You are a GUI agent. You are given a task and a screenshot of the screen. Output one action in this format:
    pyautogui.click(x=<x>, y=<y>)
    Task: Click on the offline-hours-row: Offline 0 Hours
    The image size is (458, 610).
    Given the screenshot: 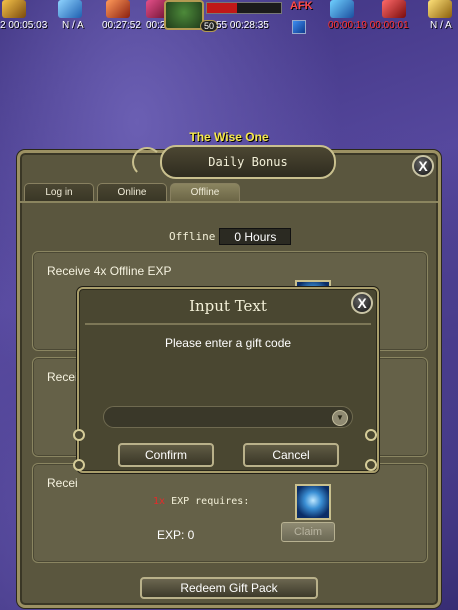 What is the action you would take?
    pyautogui.click(x=230, y=236)
    